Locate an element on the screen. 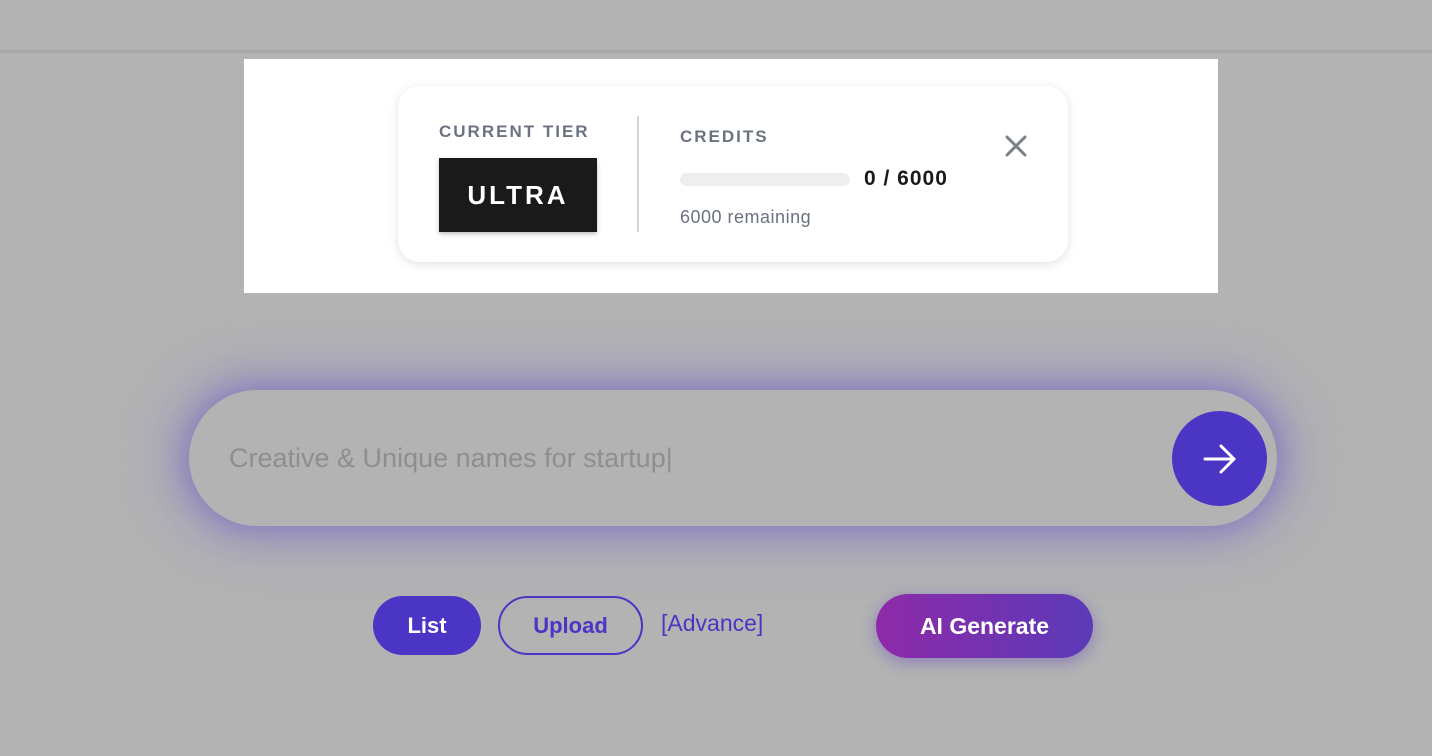 This screenshot has height=756, width=1432. submit-button is located at coordinates (1219, 458).